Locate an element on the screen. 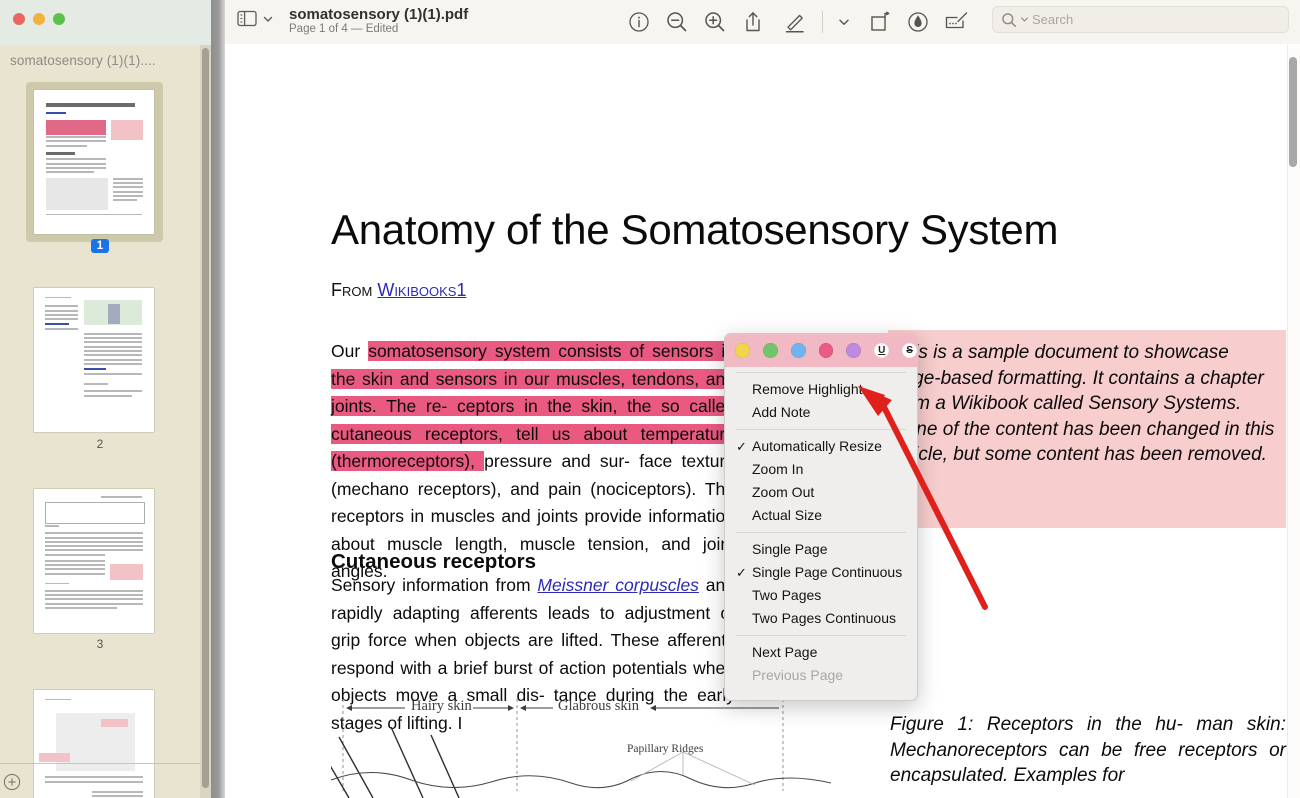  page-title: Anatomy of the Somatosensory System is located at coordinates (695, 230).